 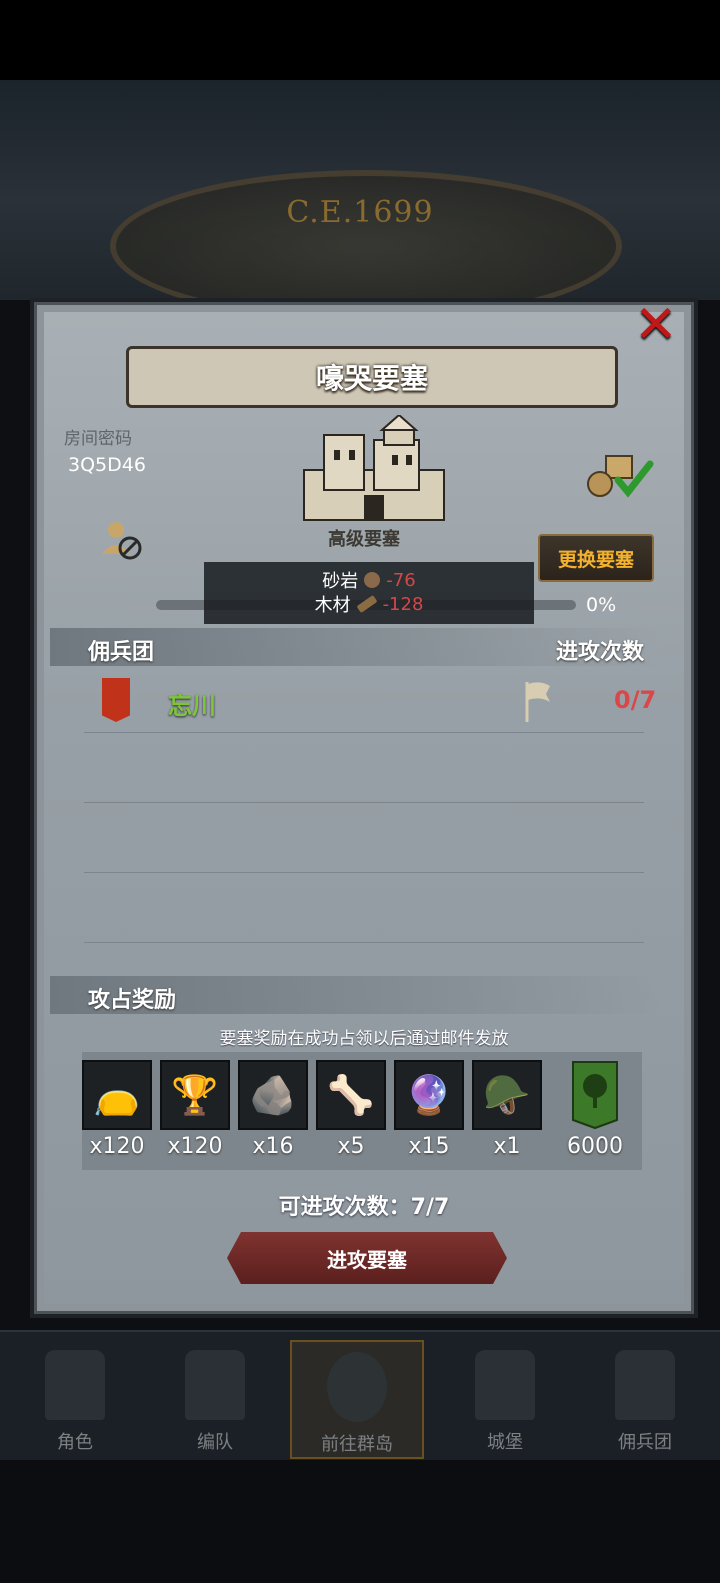 What do you see at coordinates (195, 1095) in the screenshot?
I see `goblet-icon: 🏆` at bounding box center [195, 1095].